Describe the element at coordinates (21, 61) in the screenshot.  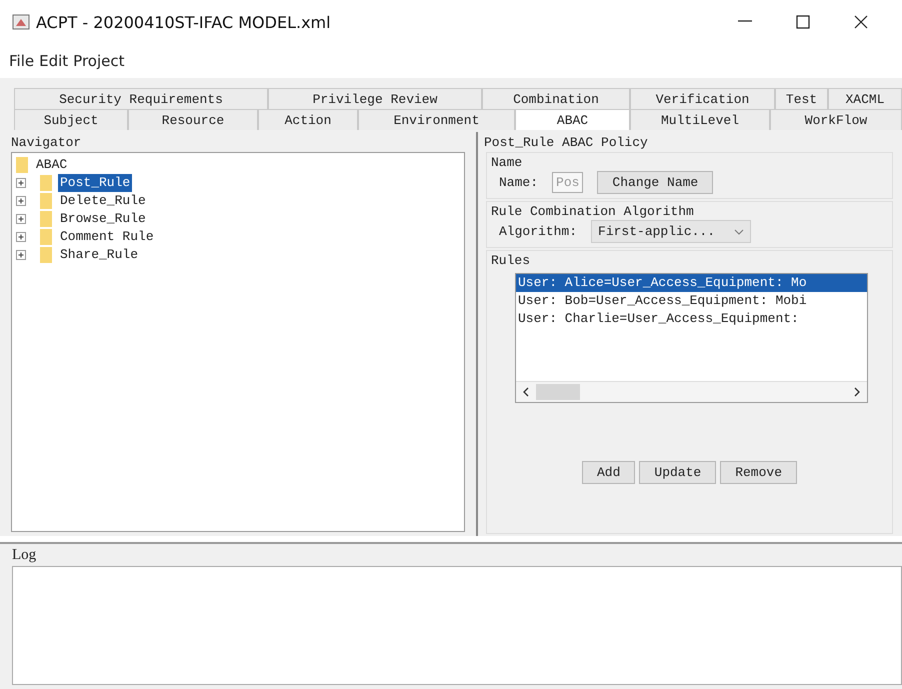
I see `menu-item: File` at that location.